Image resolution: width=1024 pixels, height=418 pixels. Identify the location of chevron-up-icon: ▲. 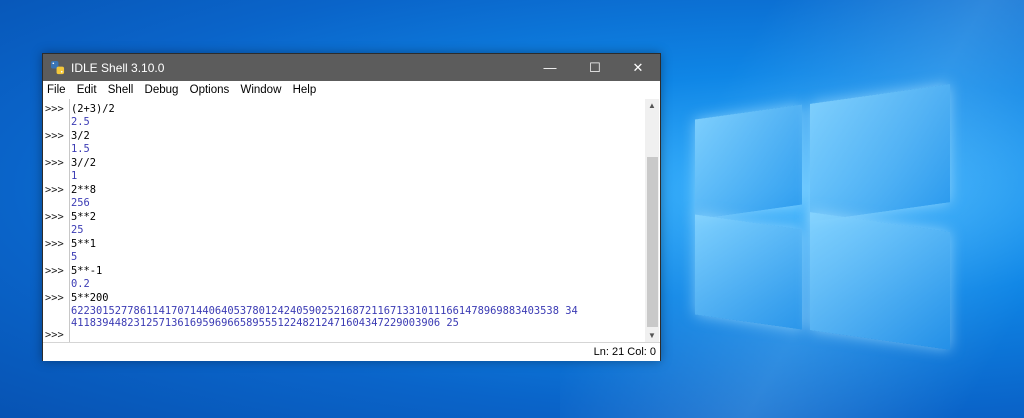
(652, 105).